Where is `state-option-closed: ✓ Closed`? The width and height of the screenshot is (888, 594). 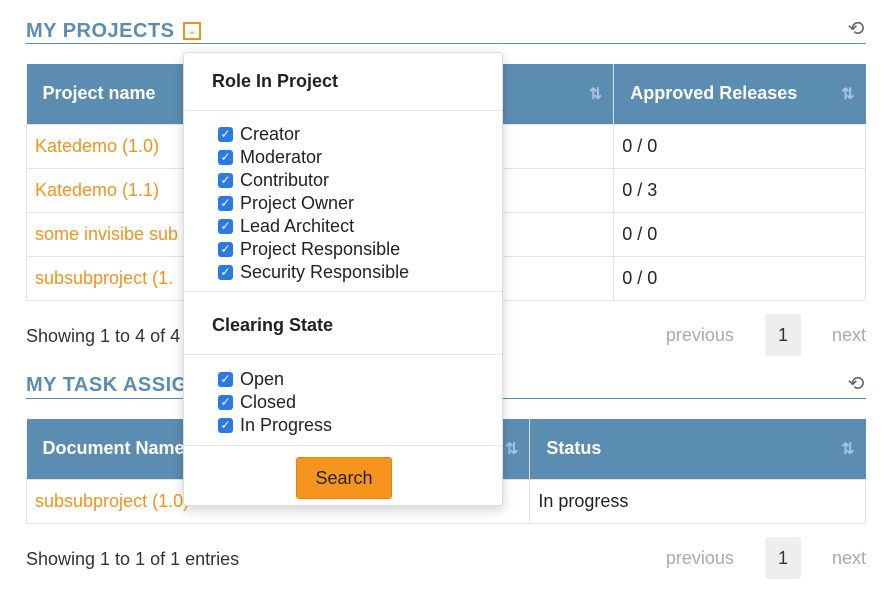 state-option-closed: ✓ Closed is located at coordinates (275, 402).